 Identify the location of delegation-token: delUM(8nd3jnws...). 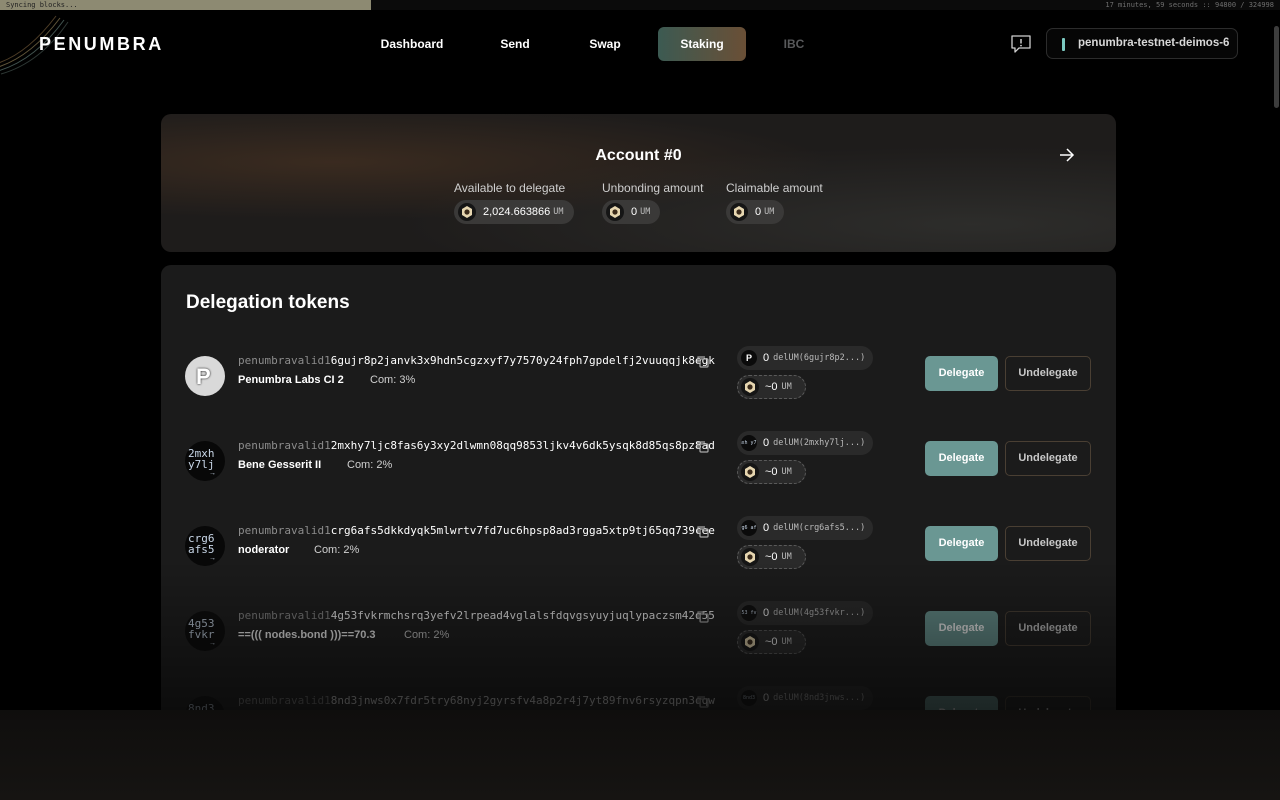
(819, 698).